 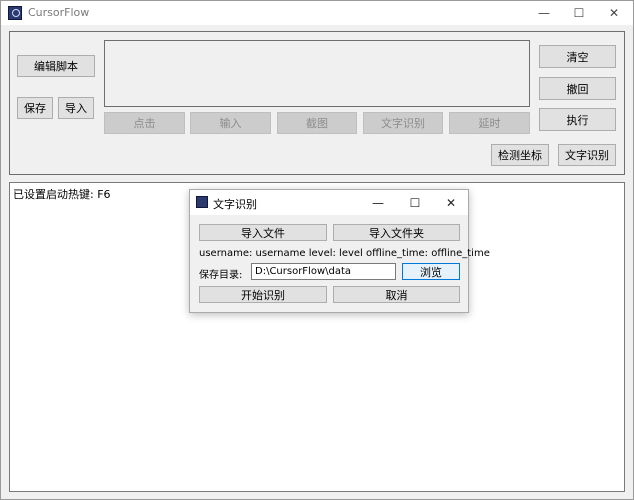 What do you see at coordinates (76, 108) in the screenshot?
I see `import-button: 导入` at bounding box center [76, 108].